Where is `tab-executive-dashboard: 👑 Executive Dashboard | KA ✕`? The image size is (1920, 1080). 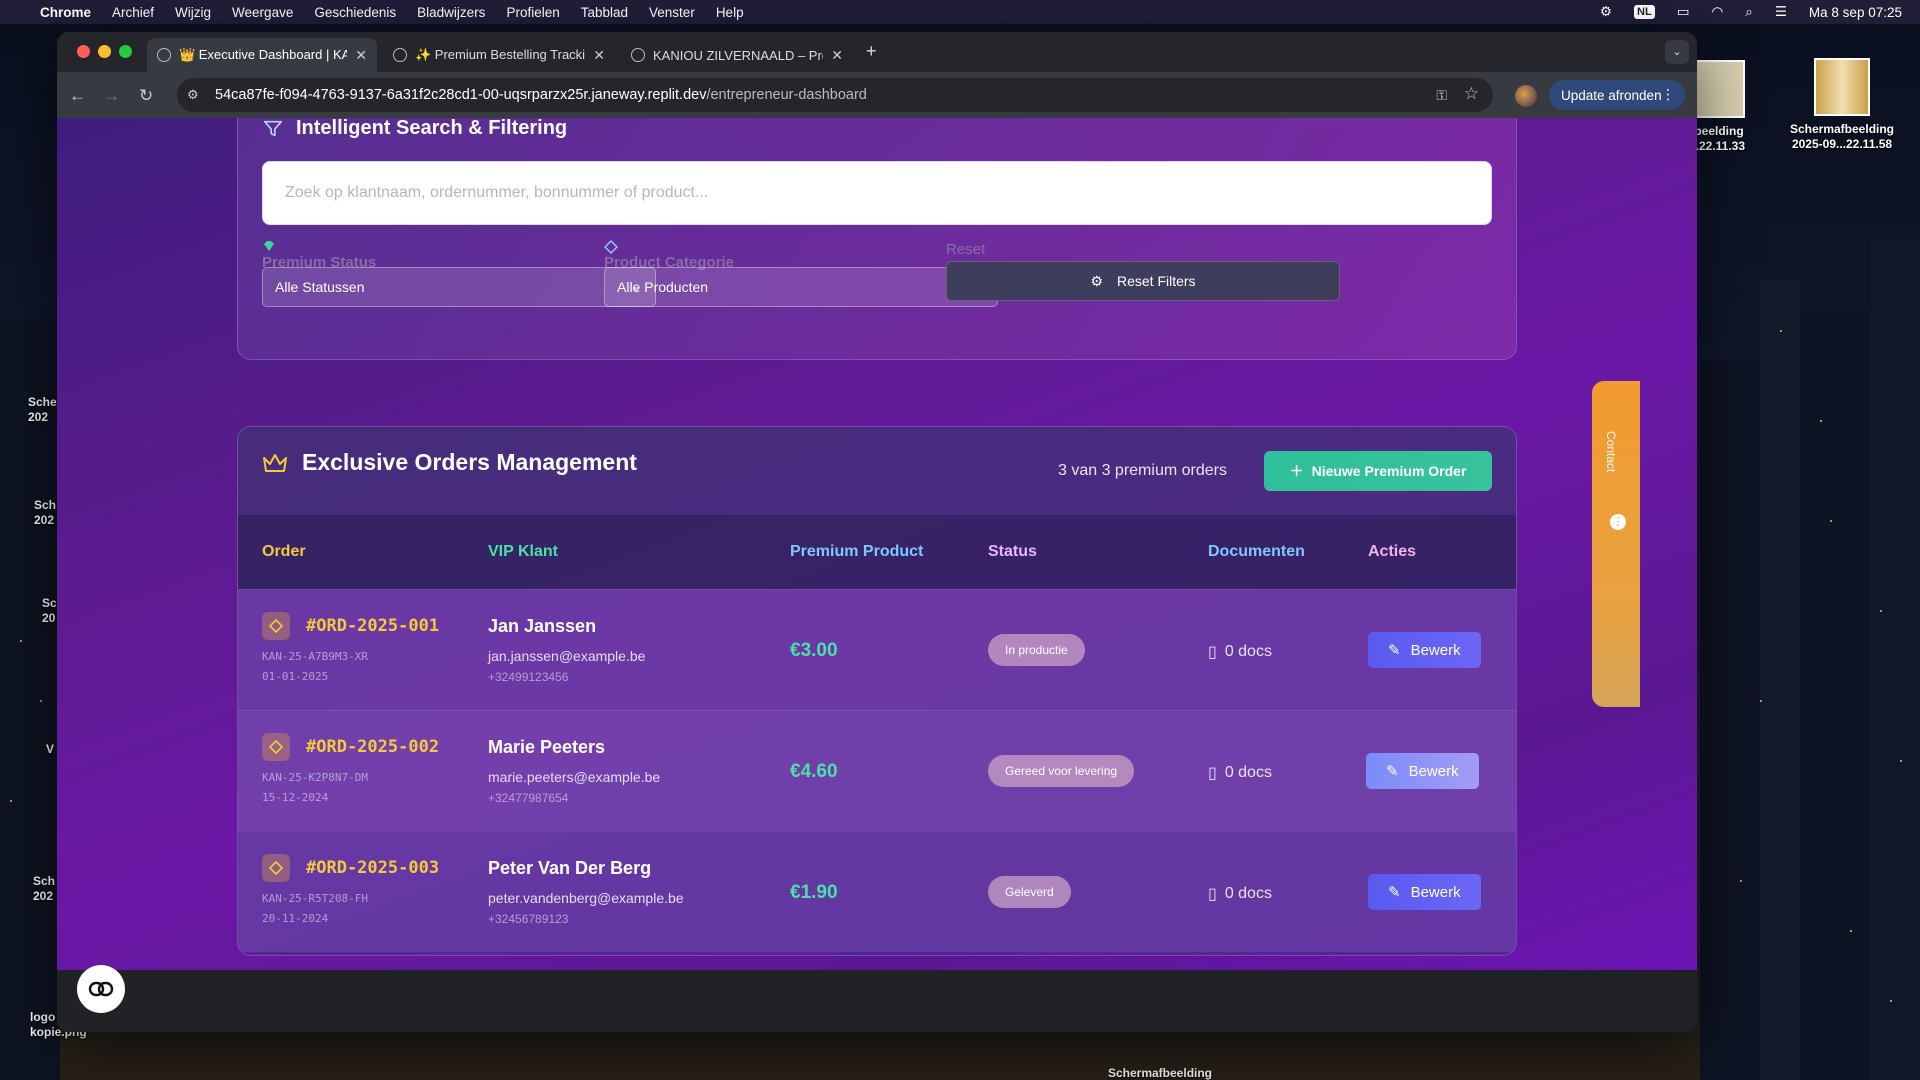
tab-executive-dashboard: 👑 Executive Dashboard | KA ✕ is located at coordinates (262, 55).